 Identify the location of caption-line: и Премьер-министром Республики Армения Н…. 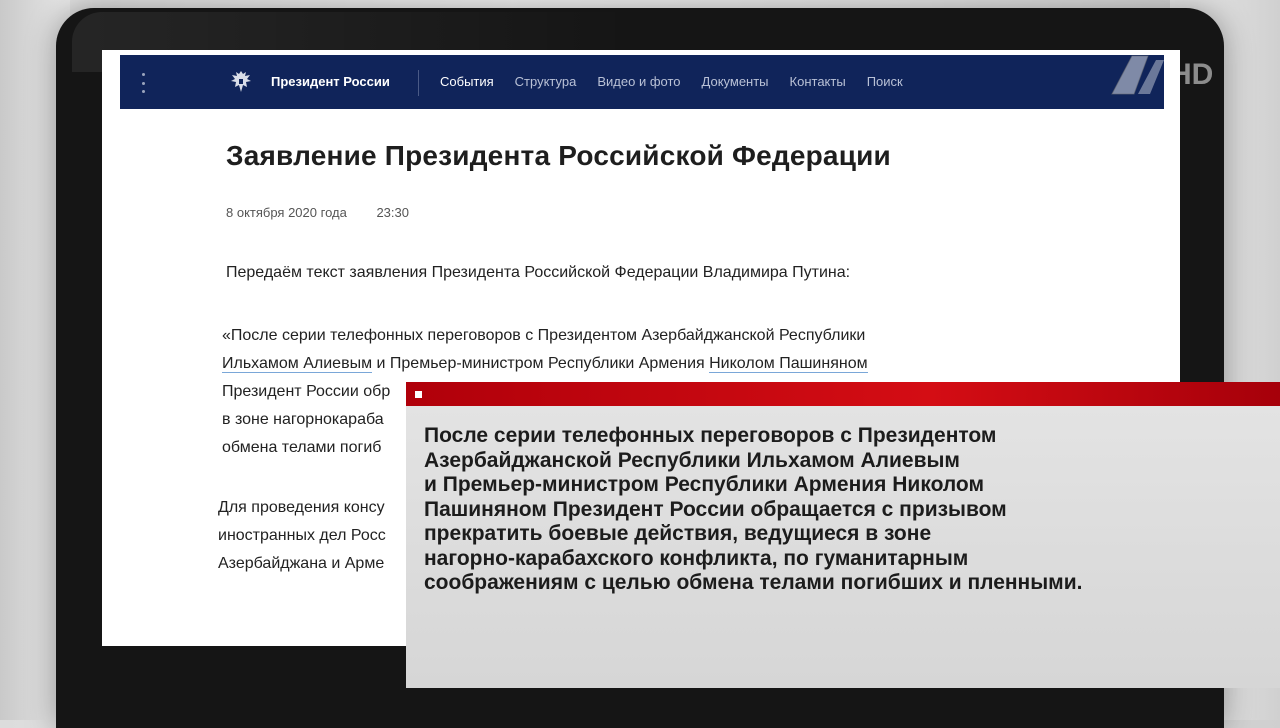
(704, 484).